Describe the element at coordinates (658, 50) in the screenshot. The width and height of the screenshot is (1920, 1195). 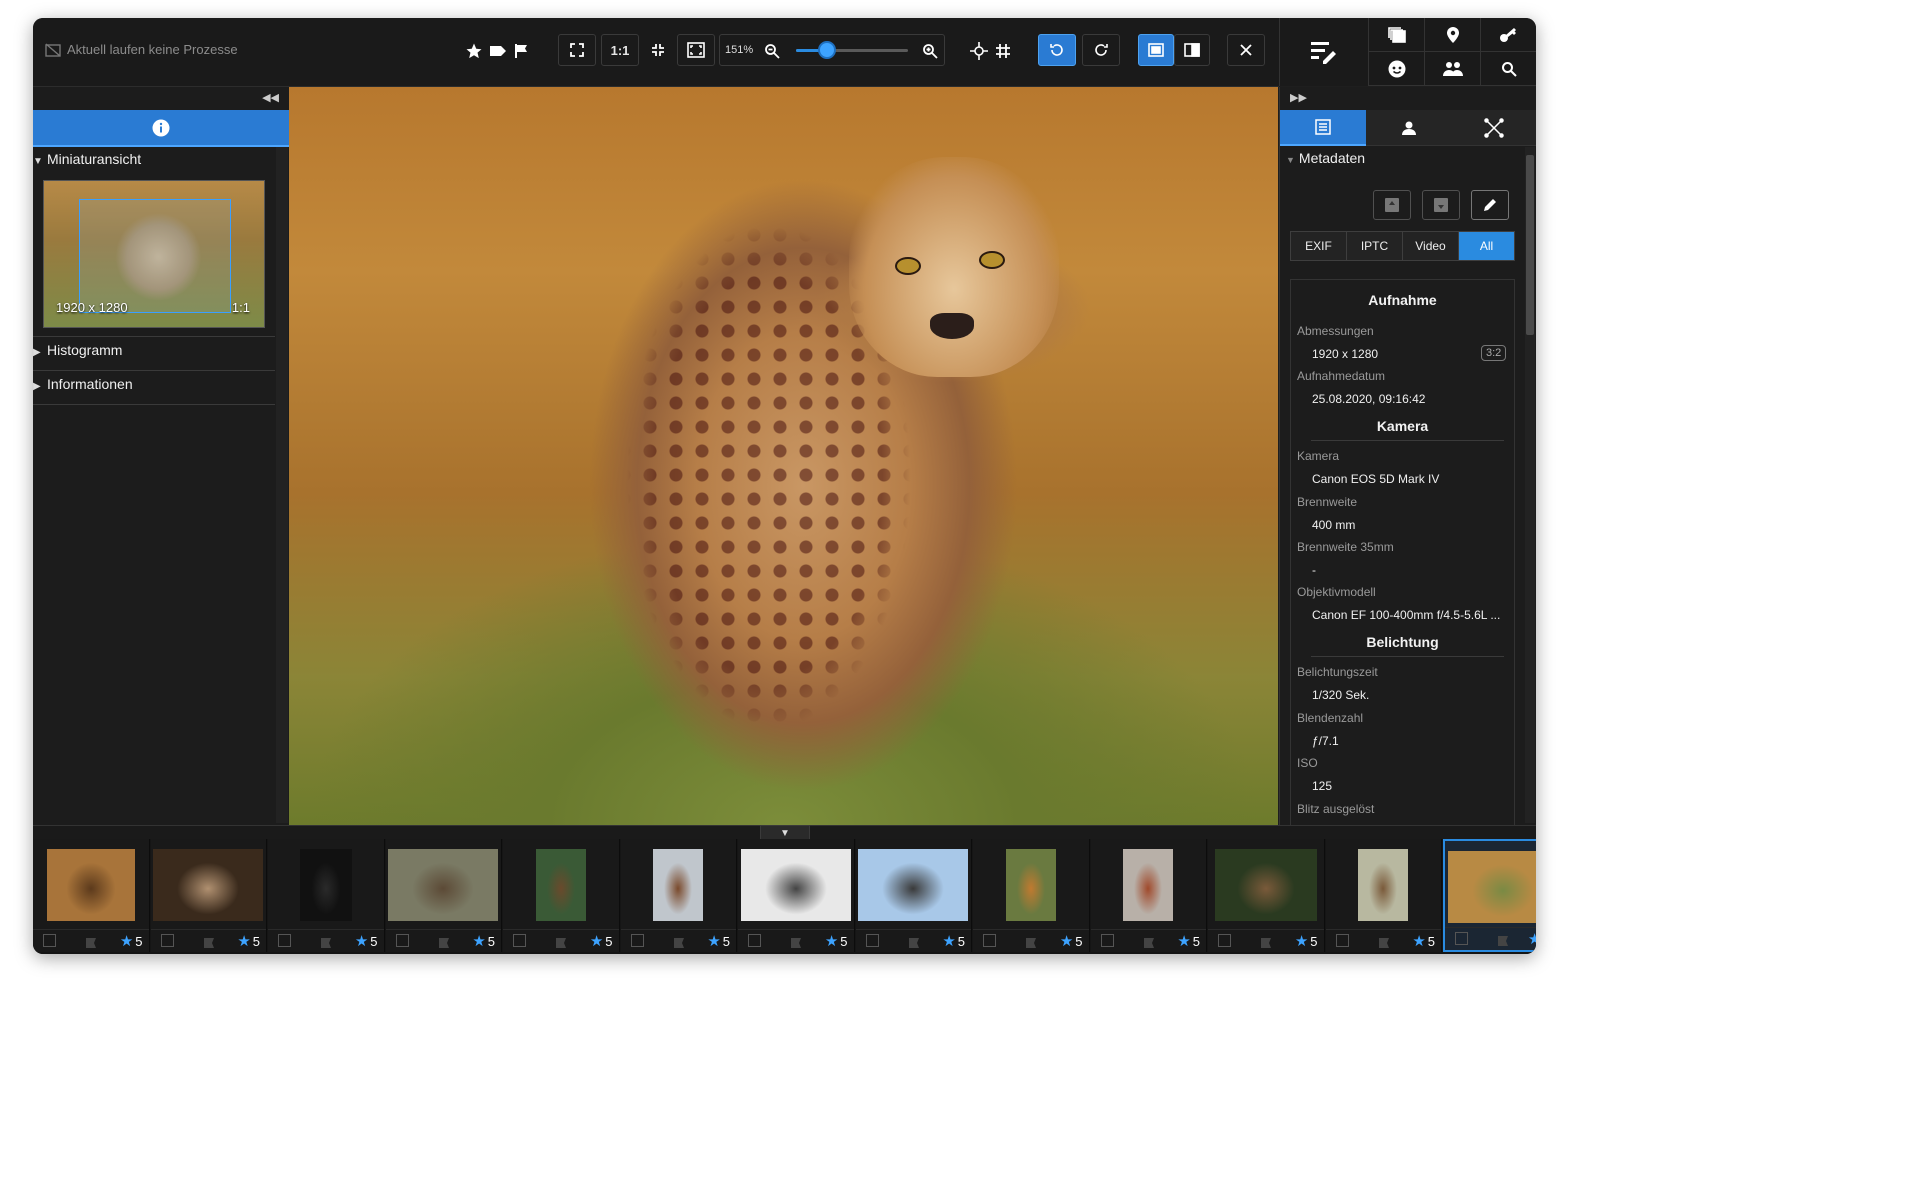
I see `shrink-button` at that location.